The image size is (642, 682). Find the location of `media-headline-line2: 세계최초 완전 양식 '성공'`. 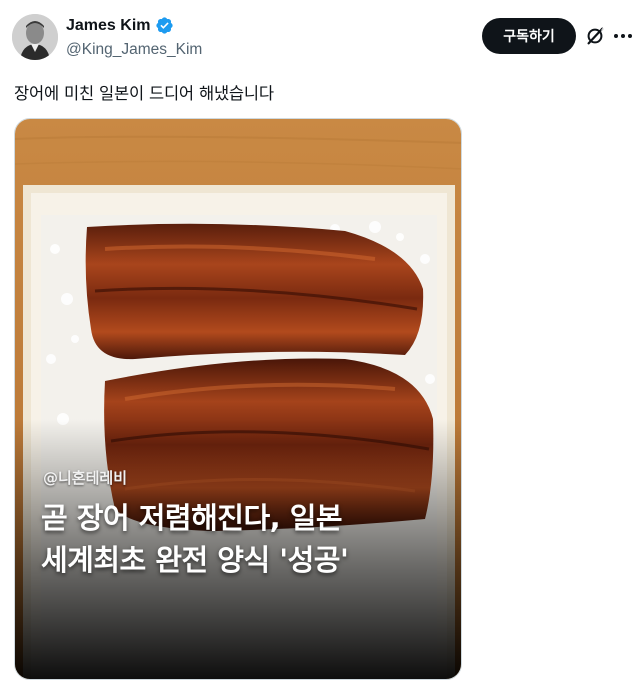

media-headline-line2: 세계최초 완전 양식 '성공' is located at coordinates (195, 560).